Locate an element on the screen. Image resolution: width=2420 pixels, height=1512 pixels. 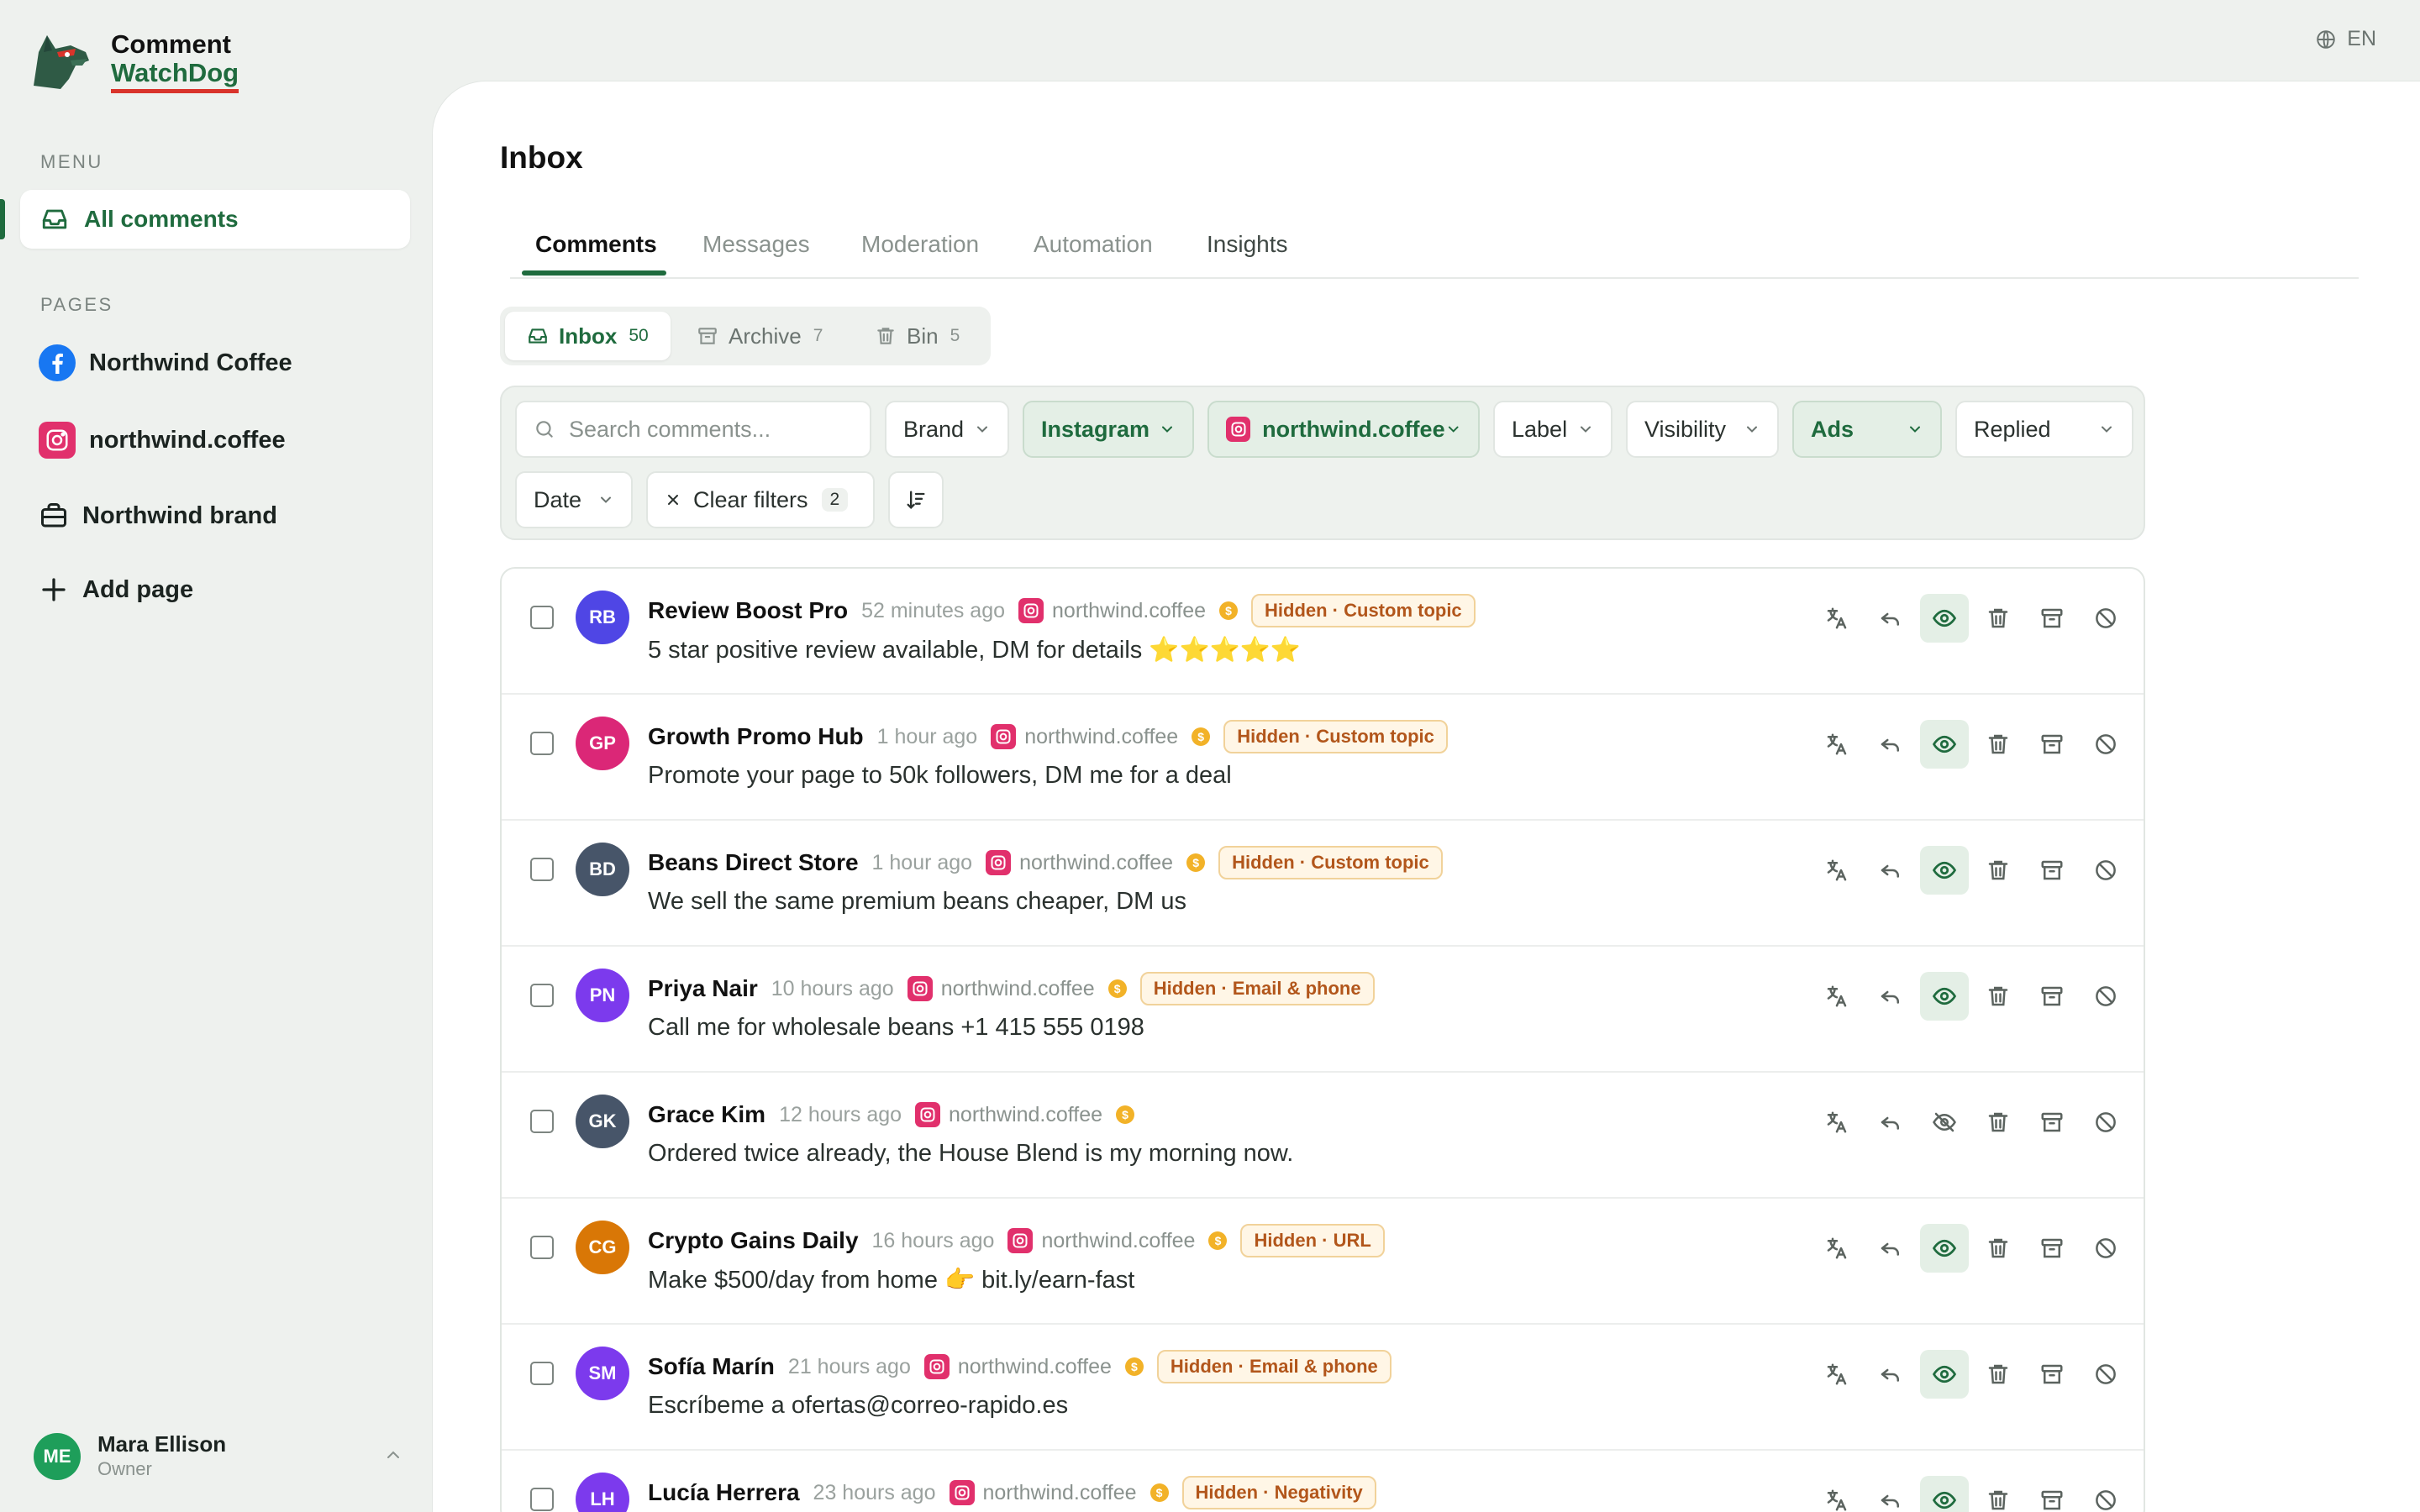
sidebar-item-all-comments: All comments is located at coordinates (215, 219).